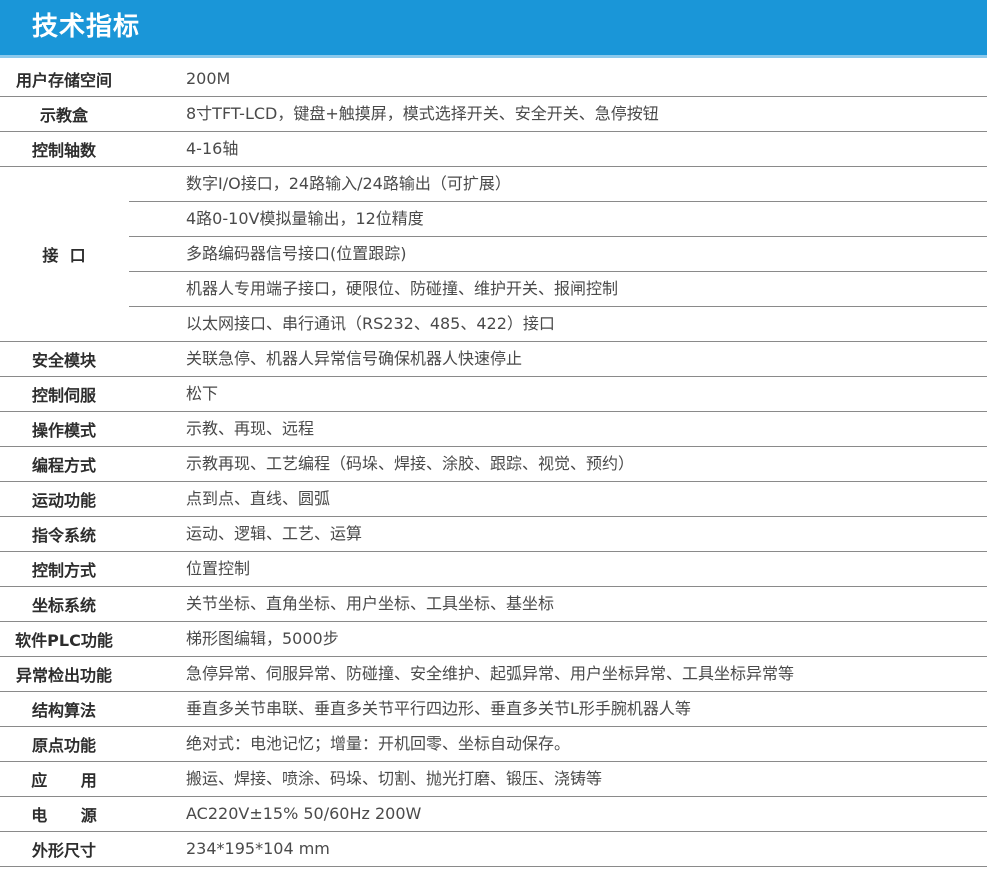  I want to click on spec-value: 绝对式：电池记忆；增量：开机回零、坐标自动保存。, so click(378, 743).